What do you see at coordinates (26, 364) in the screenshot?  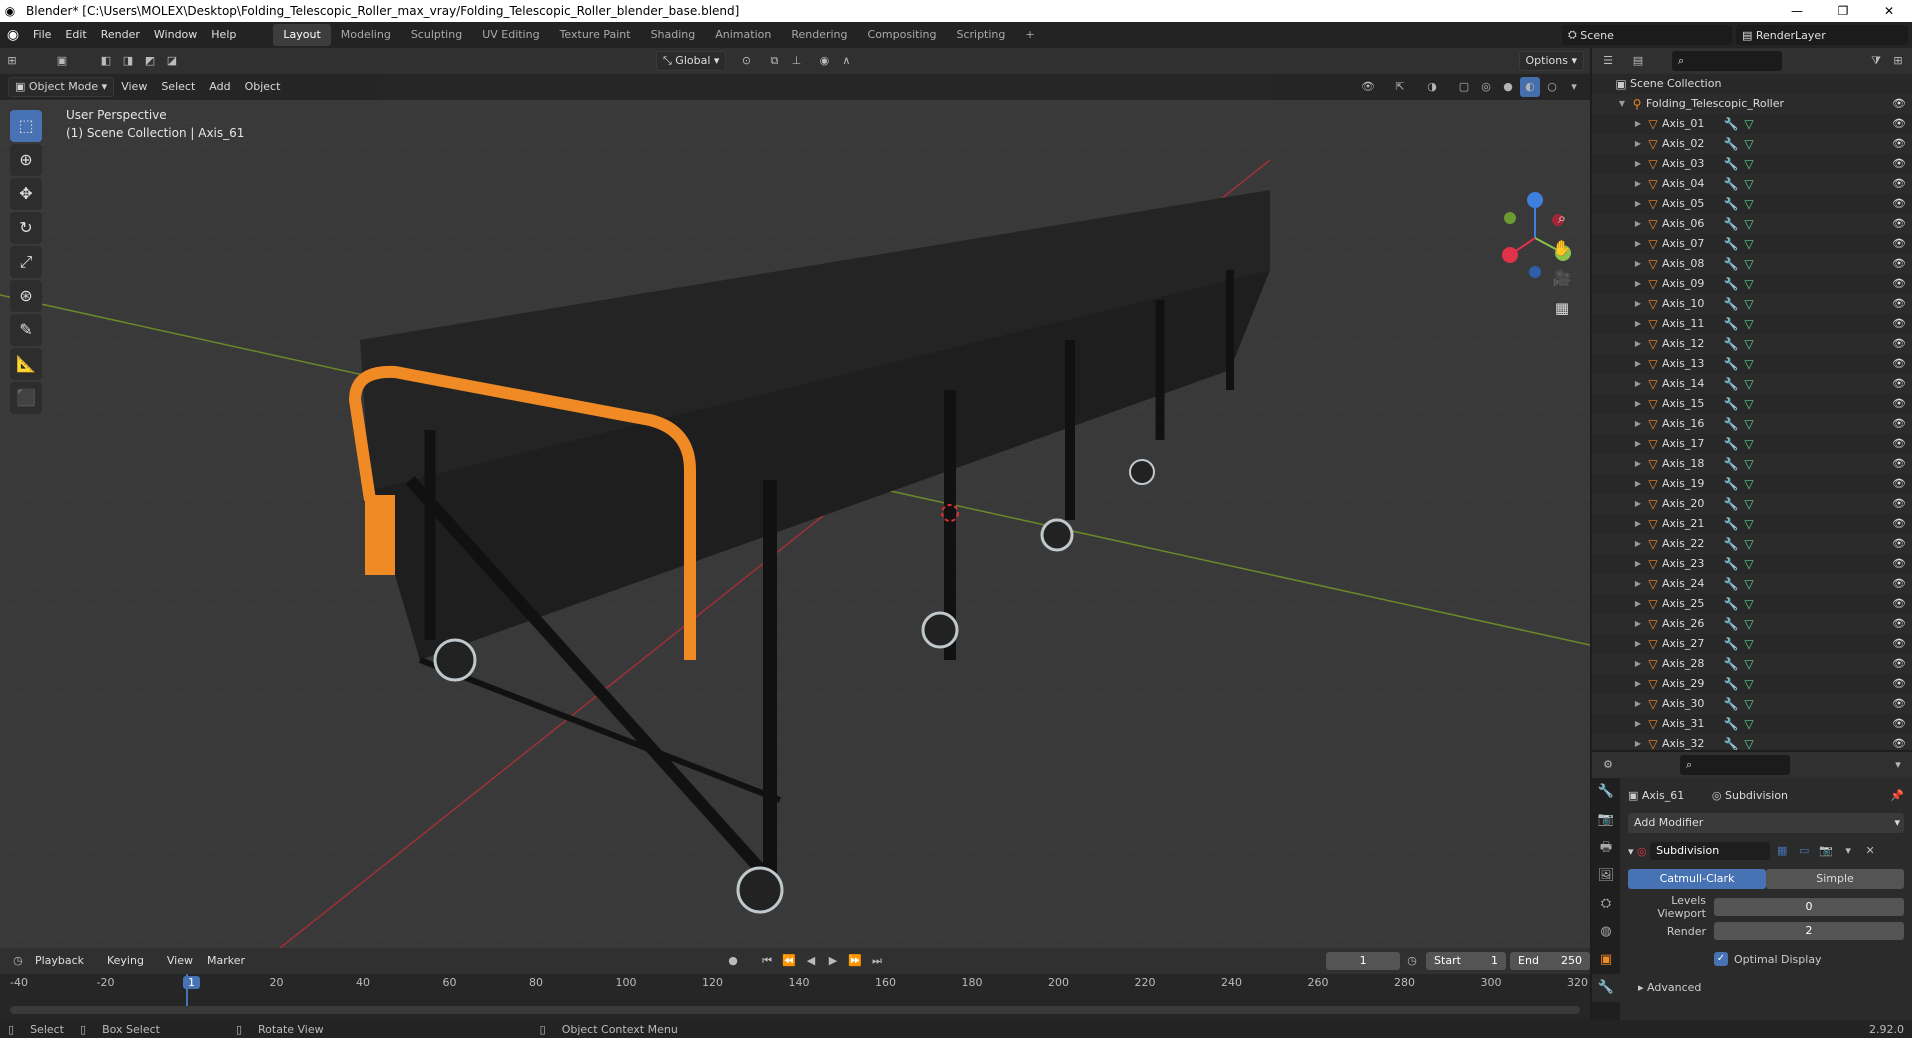 I see `measure-tool-icon: 📐` at bounding box center [26, 364].